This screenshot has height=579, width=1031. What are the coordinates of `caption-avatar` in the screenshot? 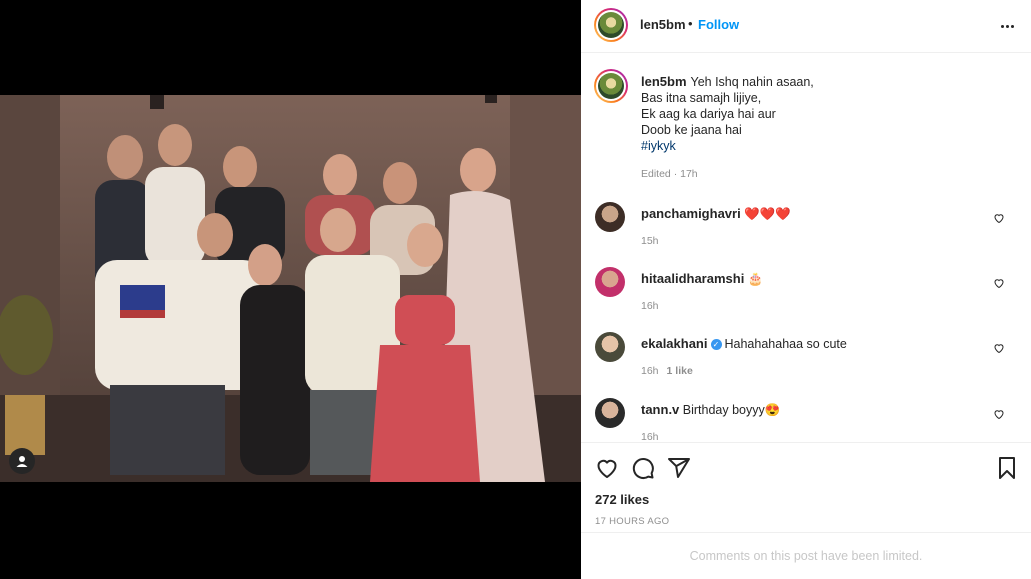 It's located at (611, 86).